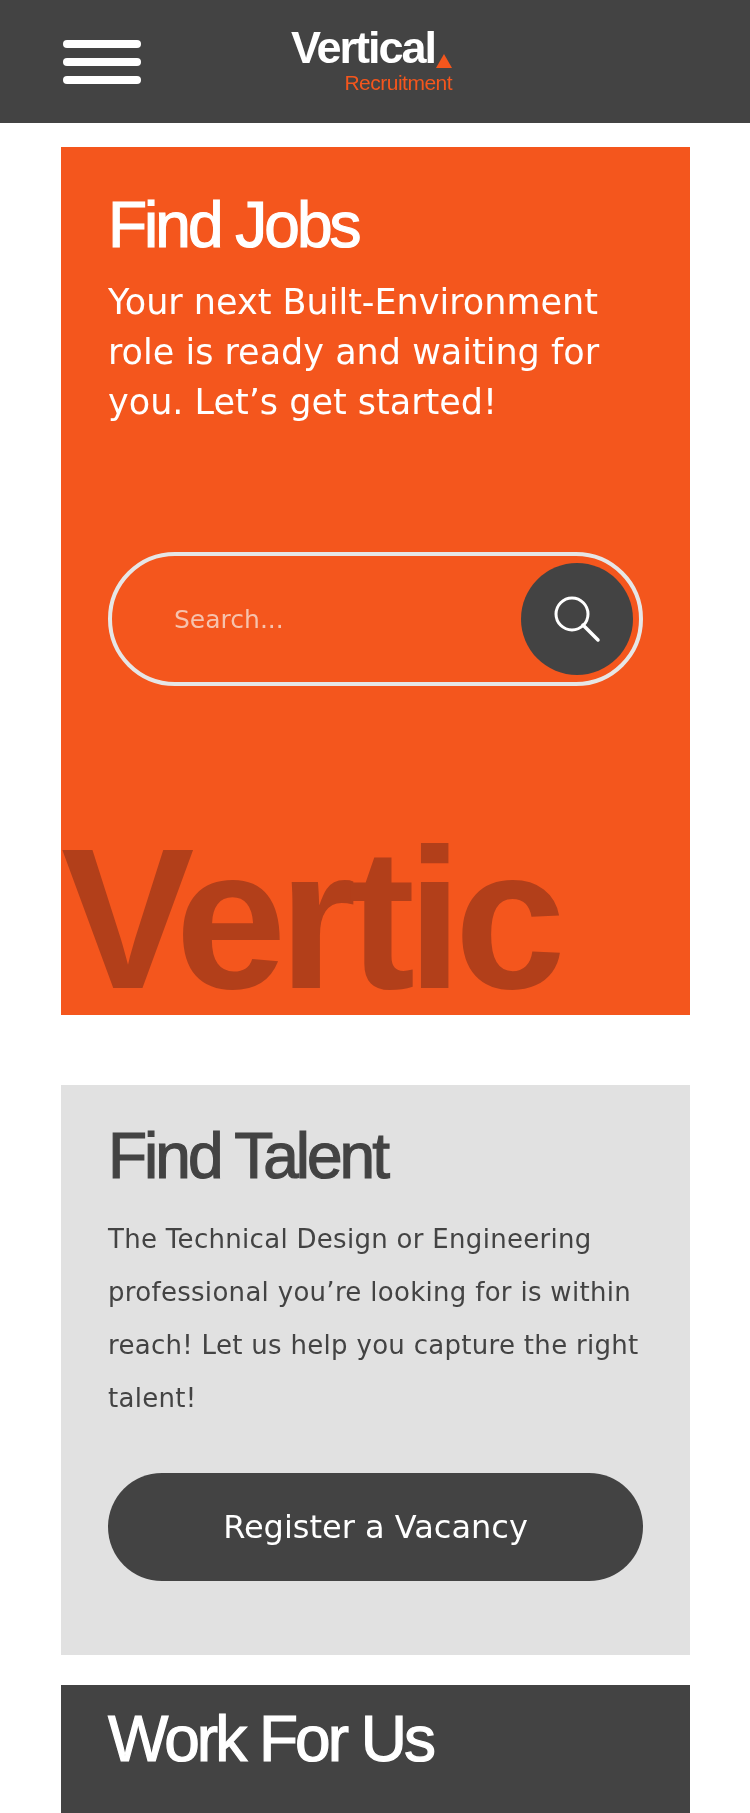  What do you see at coordinates (309, 922) in the screenshot?
I see `background-word: Vertic` at bounding box center [309, 922].